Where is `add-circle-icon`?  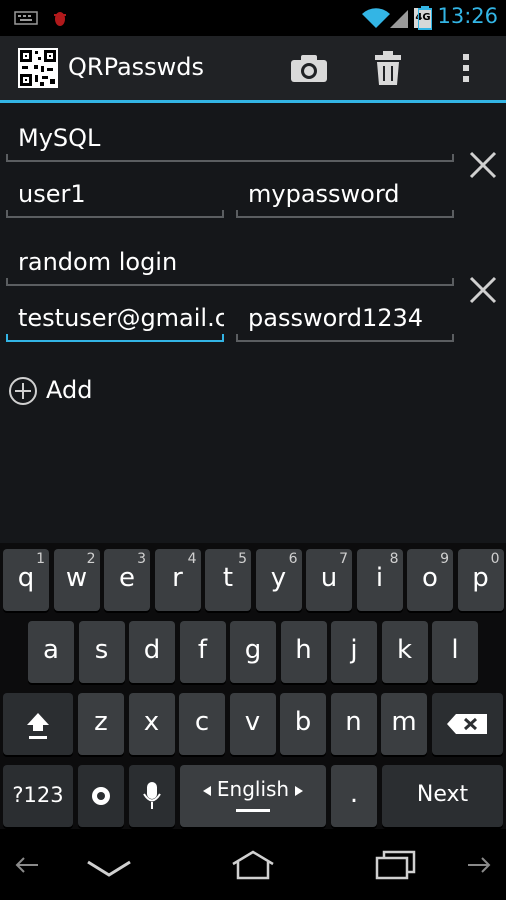 add-circle-icon is located at coordinates (23, 391).